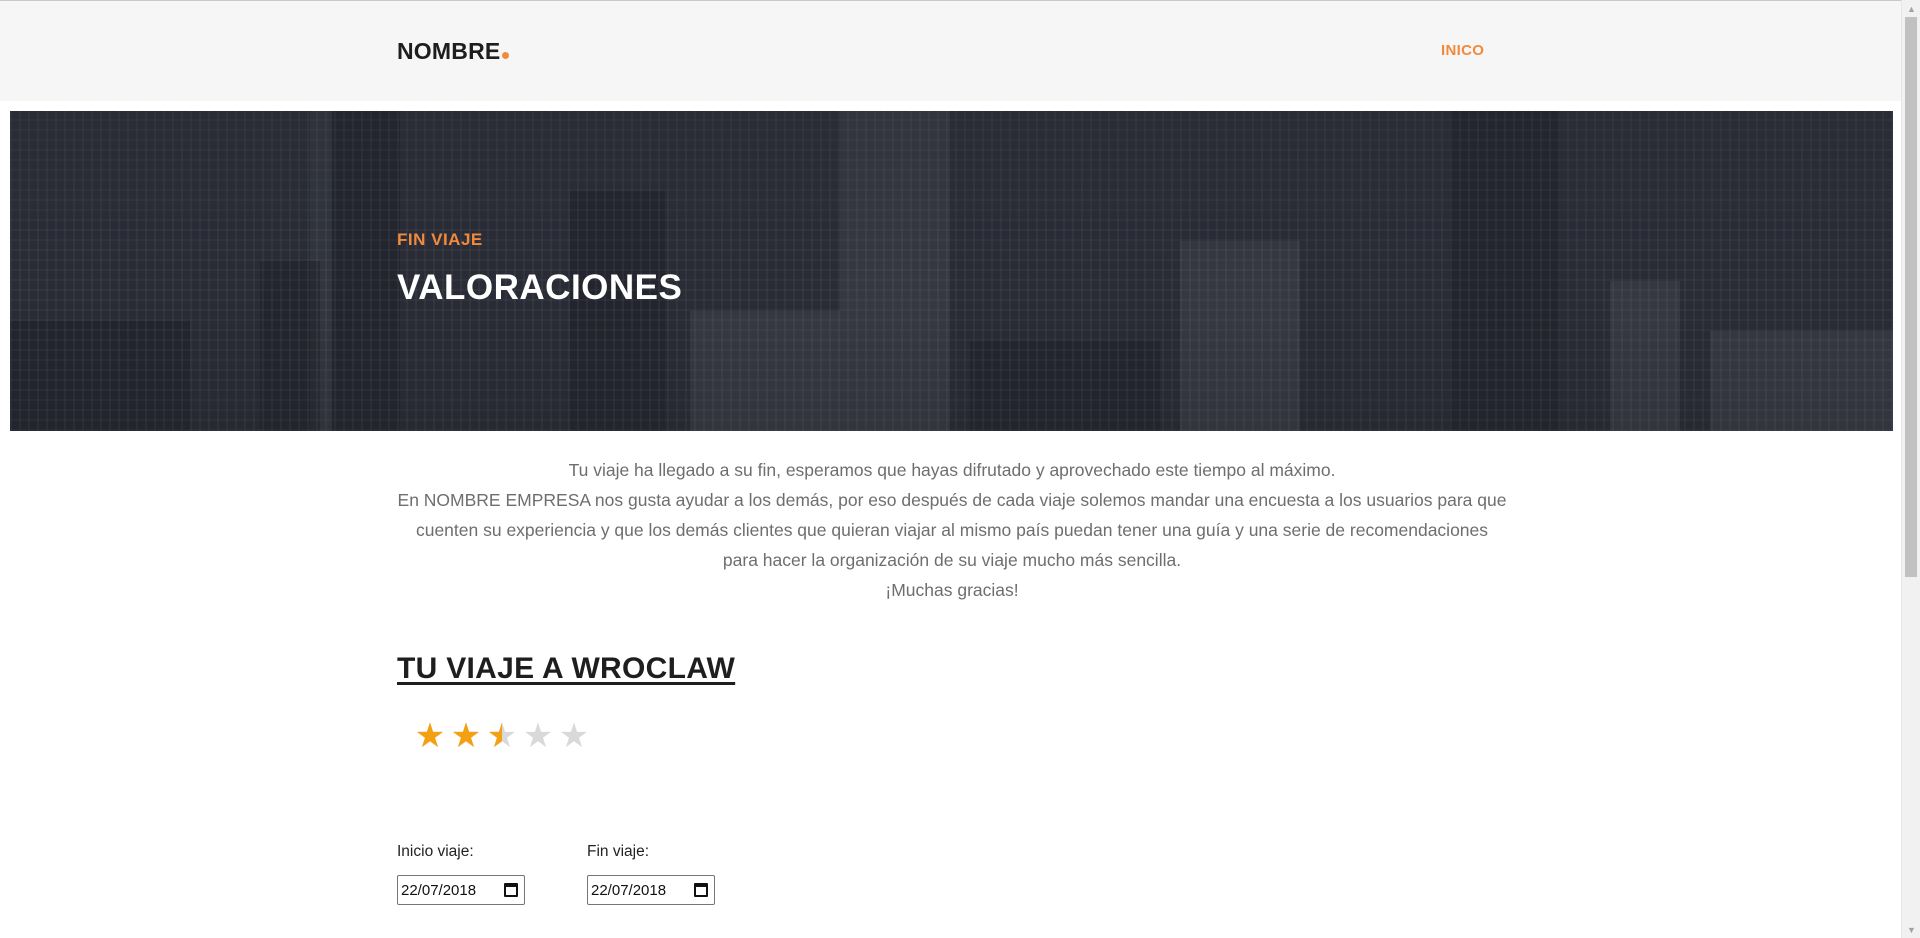  I want to click on hero-title: VALORACIONES, so click(540, 287).